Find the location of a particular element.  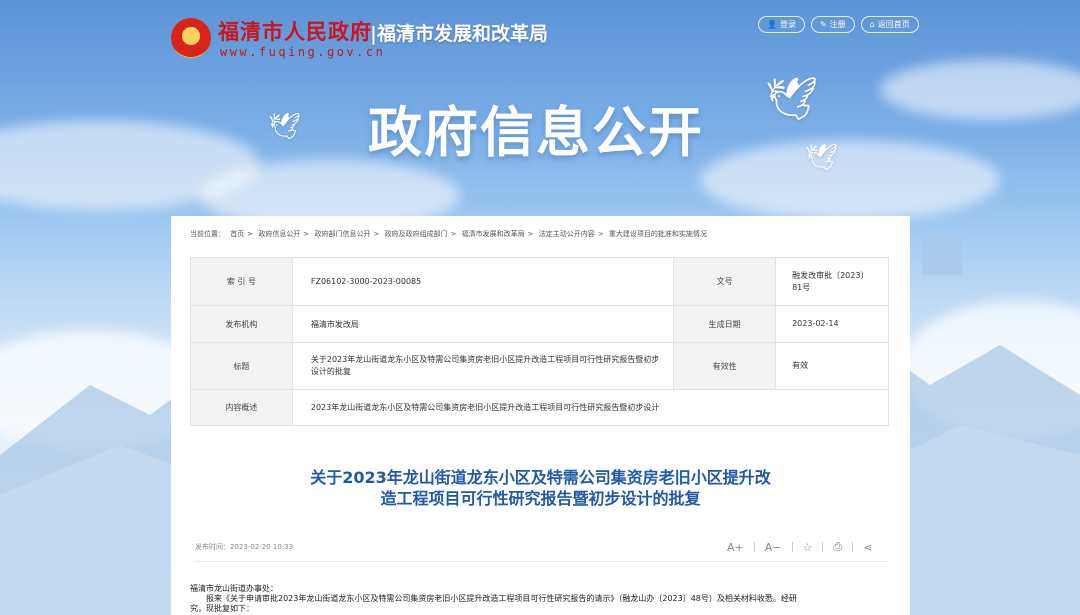

breadcrumb-item: 法定主动公开内容 is located at coordinates (567, 234).